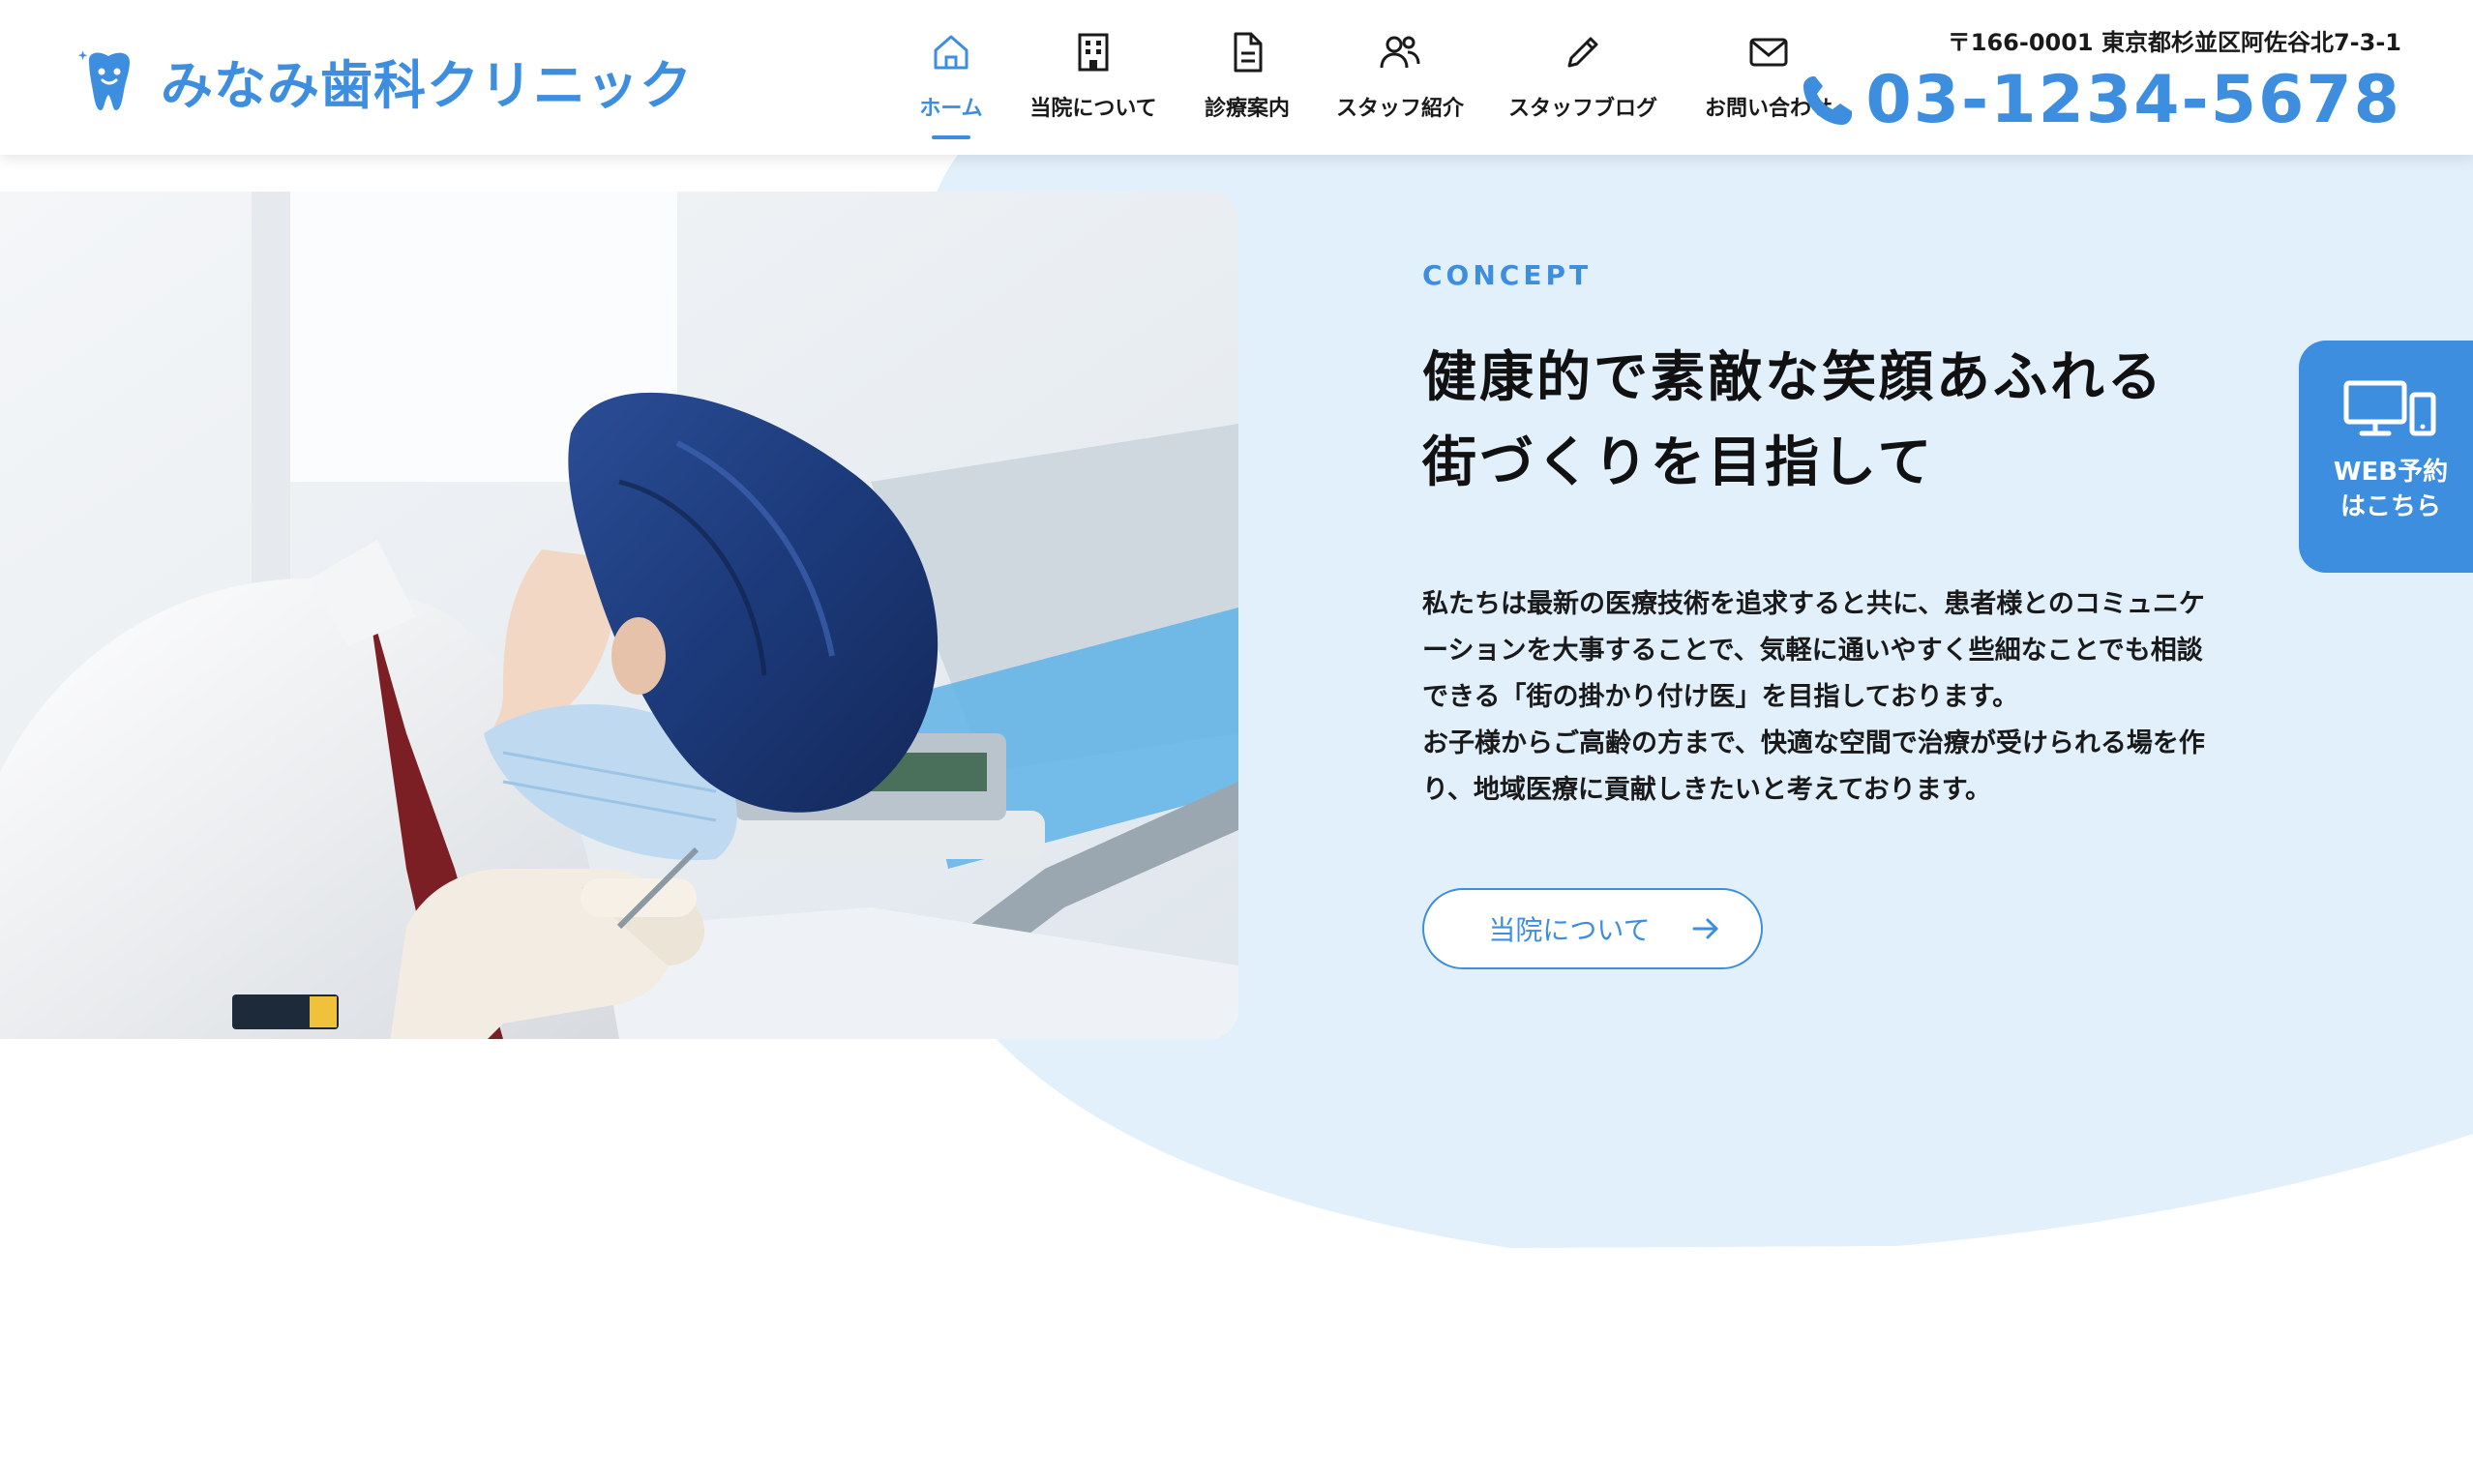 This screenshot has width=2473, height=1484. What do you see at coordinates (1093, 52) in the screenshot?
I see `building-icon` at bounding box center [1093, 52].